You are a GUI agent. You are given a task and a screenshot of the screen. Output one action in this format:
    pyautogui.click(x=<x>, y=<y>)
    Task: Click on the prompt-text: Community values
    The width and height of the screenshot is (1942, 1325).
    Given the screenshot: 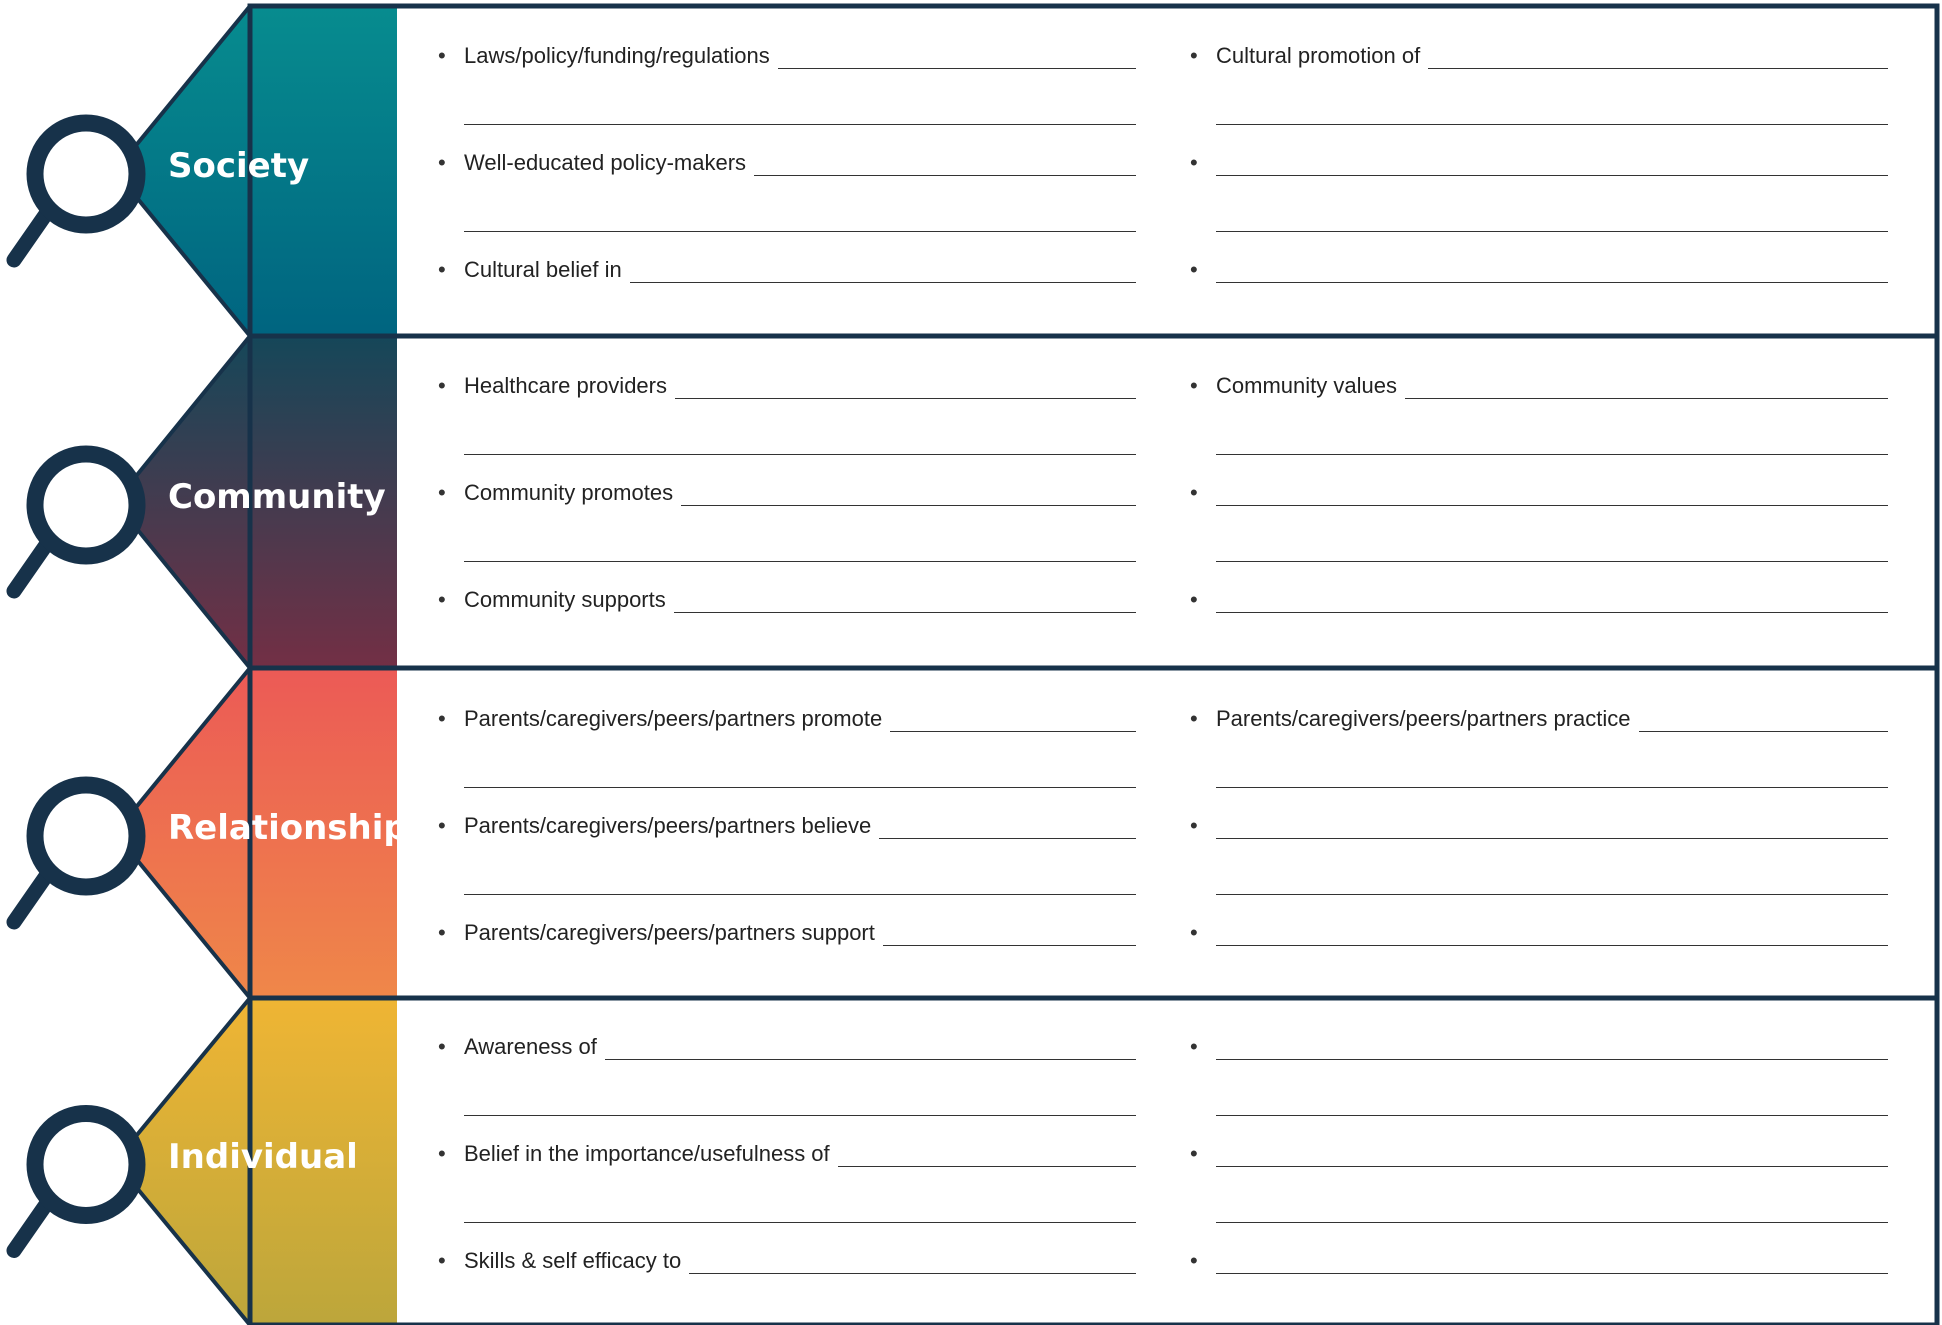 What is the action you would take?
    pyautogui.click(x=1310, y=386)
    